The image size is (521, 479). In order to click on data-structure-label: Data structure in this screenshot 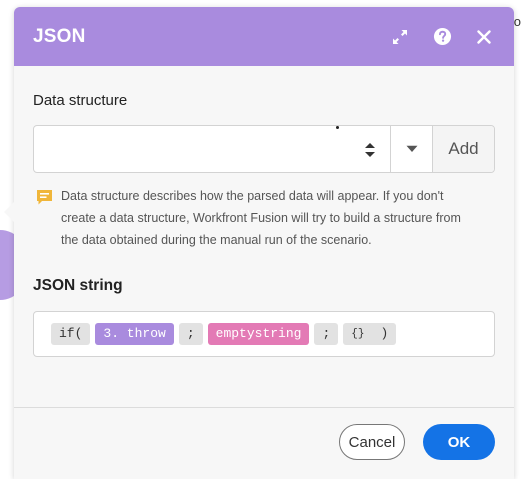, I will do `click(80, 100)`.